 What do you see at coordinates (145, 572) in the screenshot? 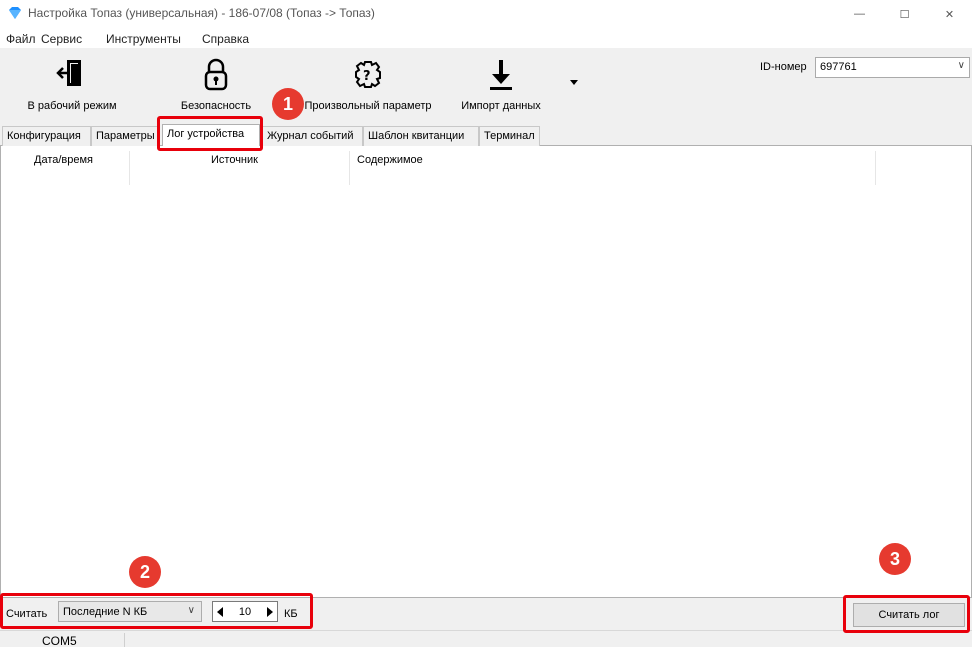
I see `step-marker-2: 2` at bounding box center [145, 572].